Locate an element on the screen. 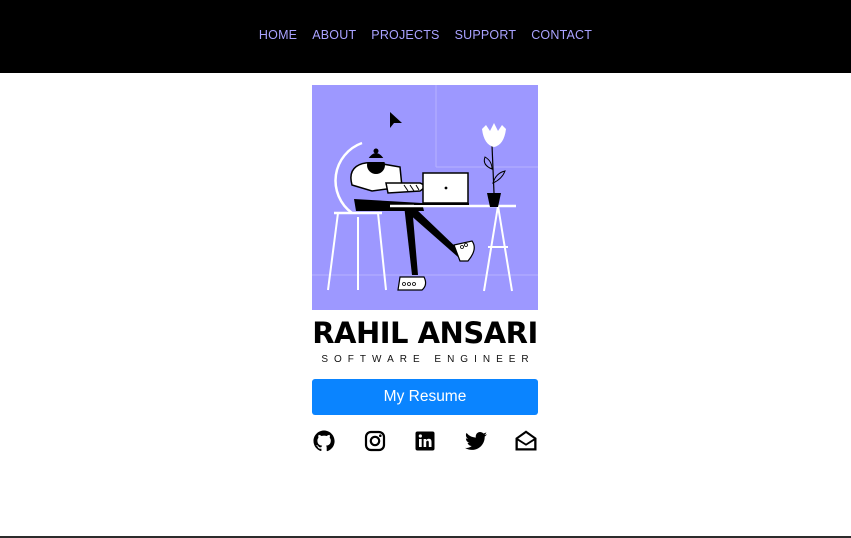  nav-list: HOME ABOUT PROJECTS SUPPORT CONTACT is located at coordinates (425, 35).